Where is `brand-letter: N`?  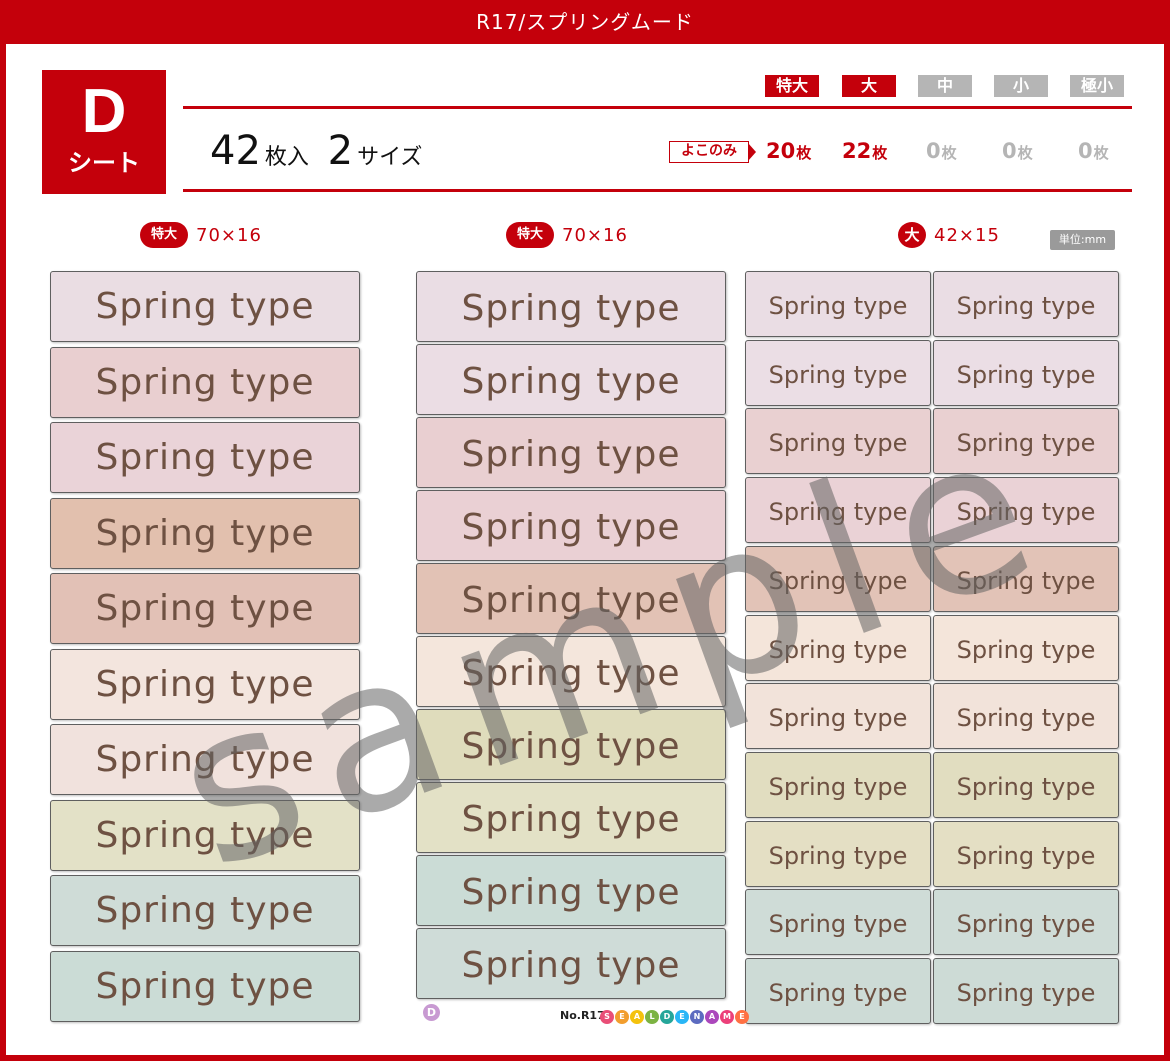 brand-letter: N is located at coordinates (697, 1016).